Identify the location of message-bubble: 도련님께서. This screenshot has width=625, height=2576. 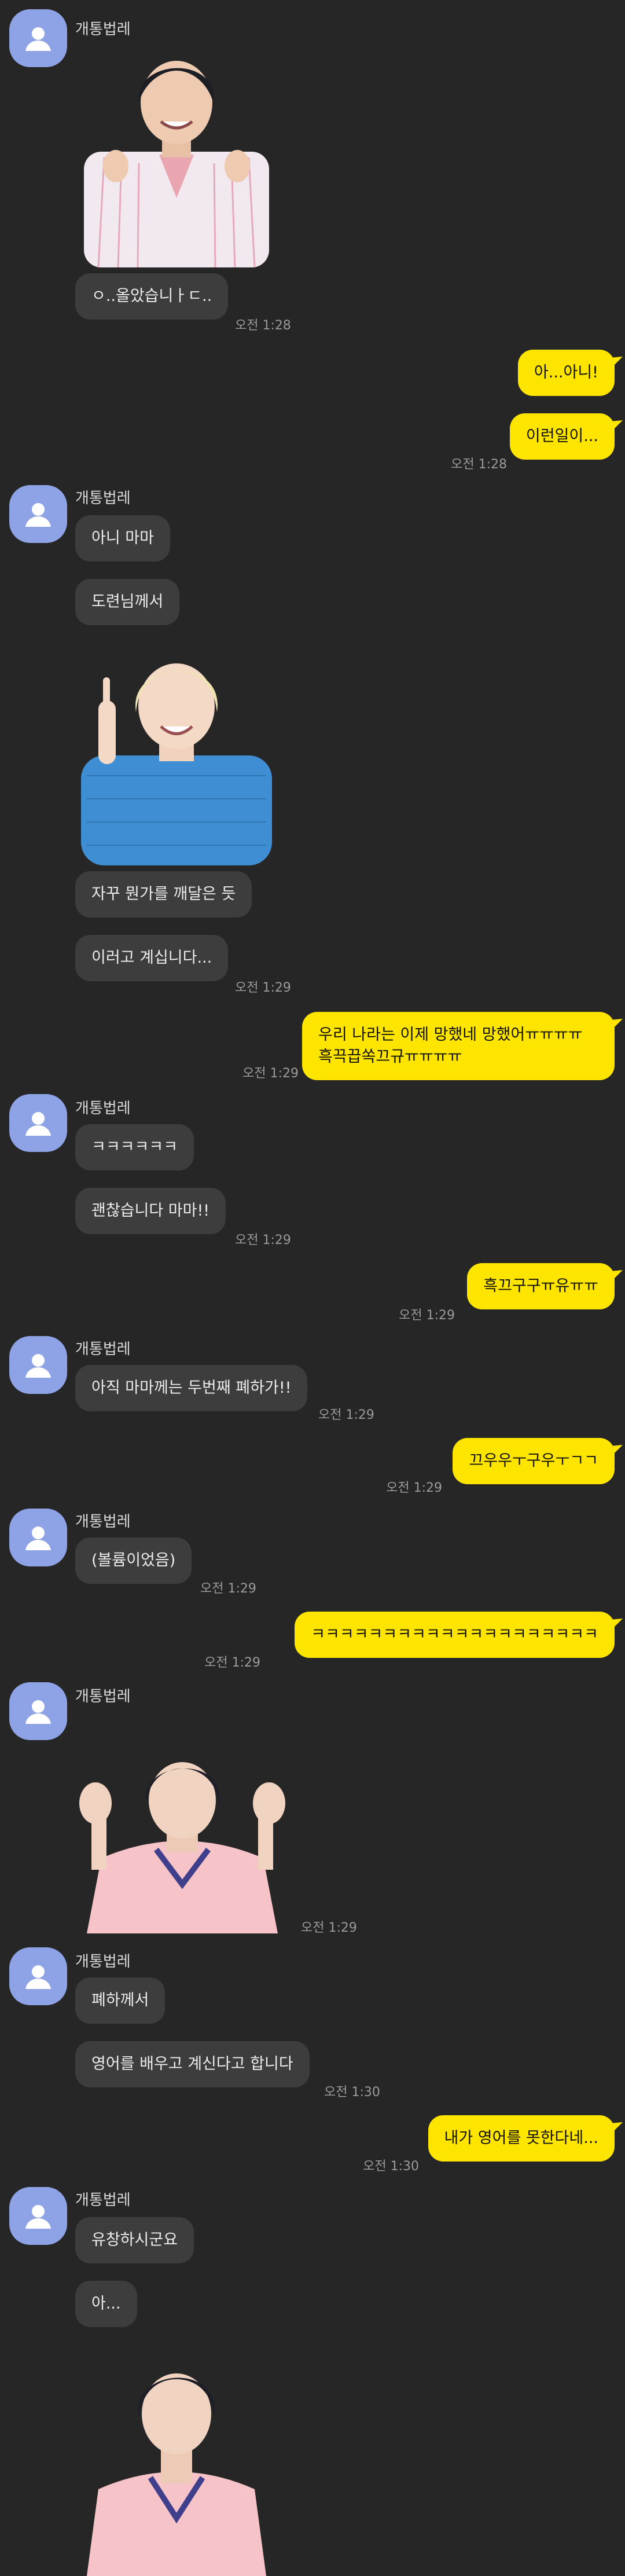
(127, 602).